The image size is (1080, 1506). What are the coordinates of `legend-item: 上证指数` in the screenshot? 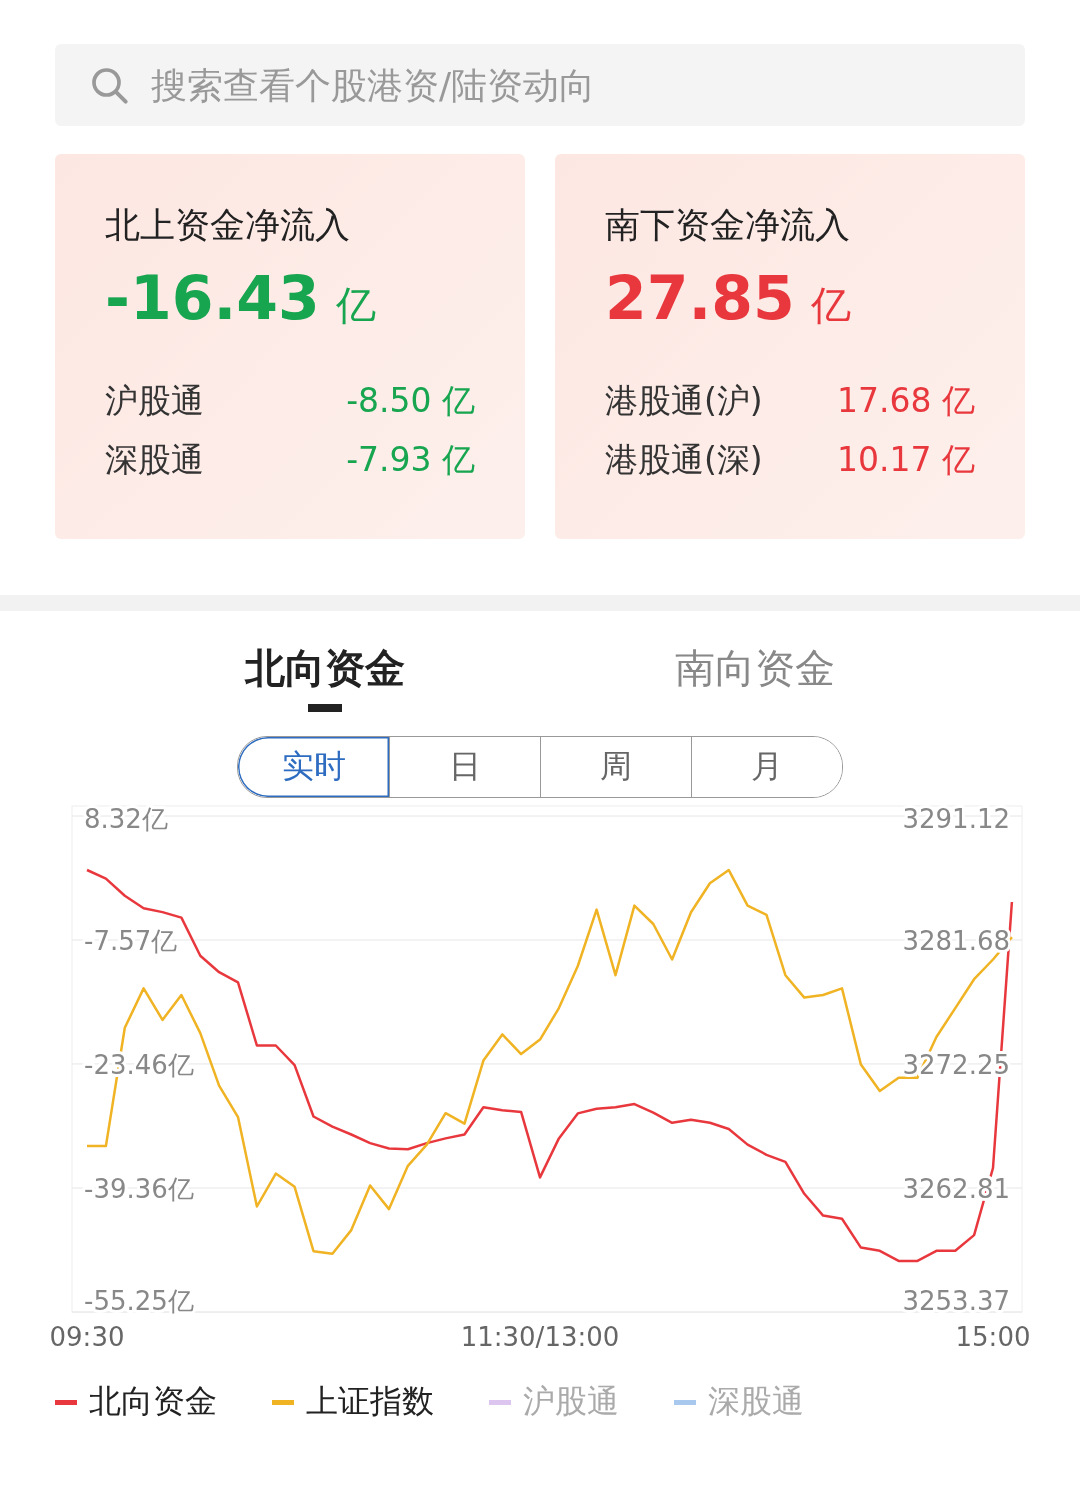 It's located at (353, 1402).